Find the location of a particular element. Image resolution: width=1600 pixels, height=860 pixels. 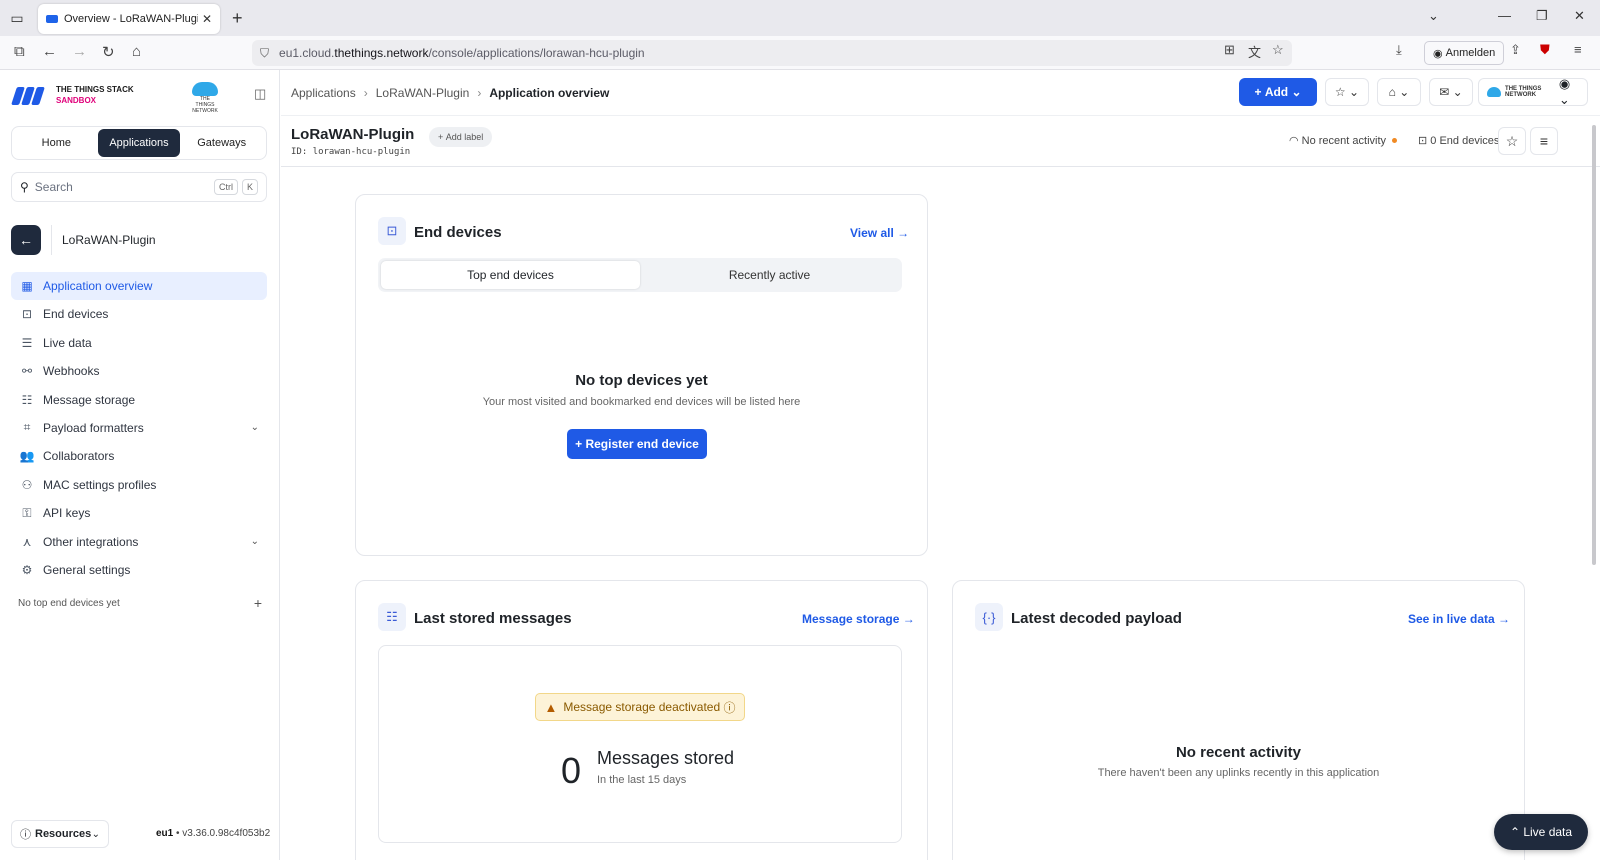

bookmark-star-button: ☆ is located at coordinates (1512, 141).